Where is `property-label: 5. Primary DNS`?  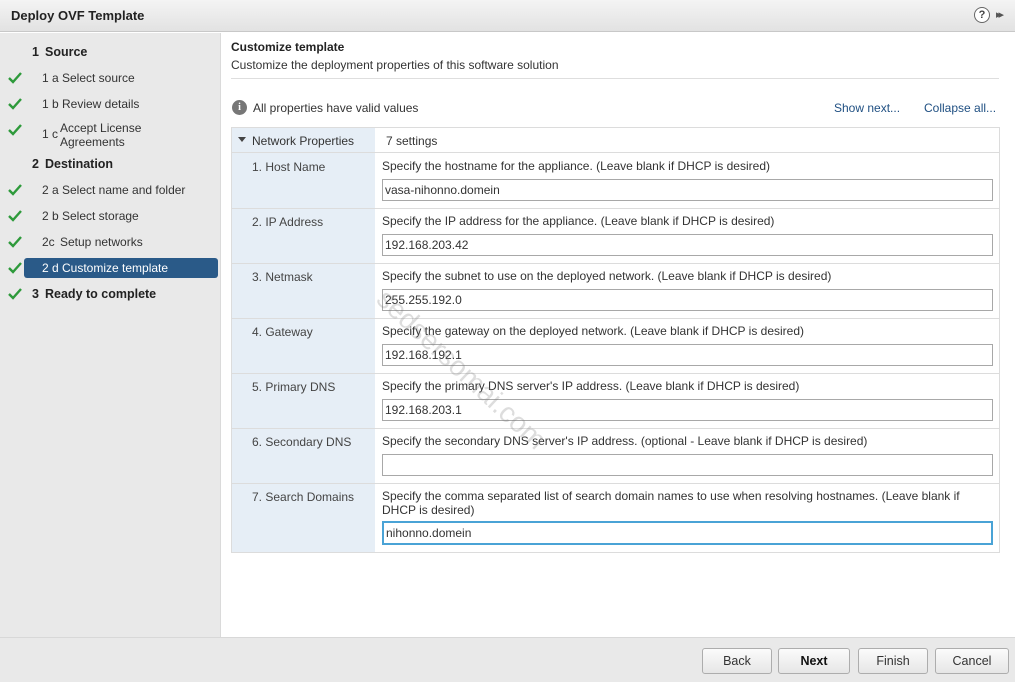
property-label: 5. Primary DNS is located at coordinates (294, 387).